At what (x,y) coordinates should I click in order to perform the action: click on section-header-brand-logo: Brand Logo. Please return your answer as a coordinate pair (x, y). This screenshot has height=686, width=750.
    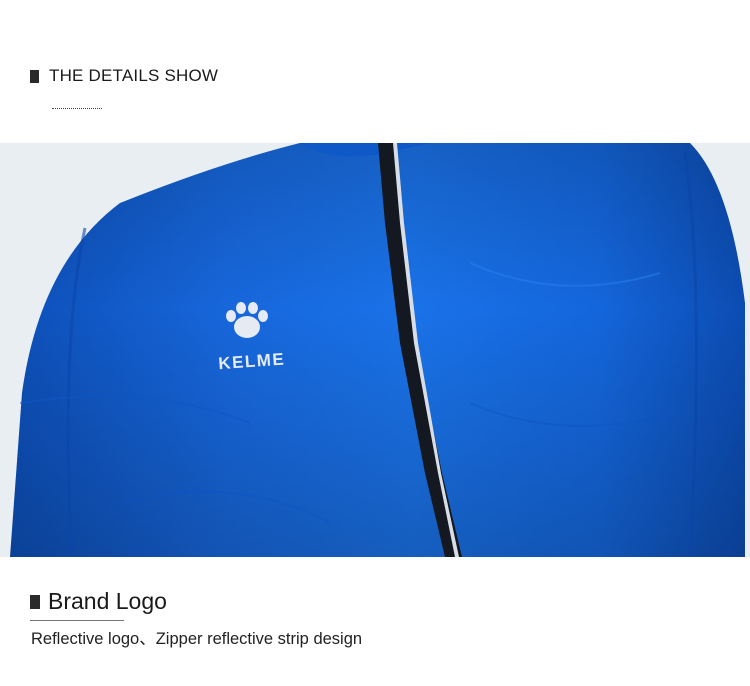
    Looking at the image, I should click on (98, 601).